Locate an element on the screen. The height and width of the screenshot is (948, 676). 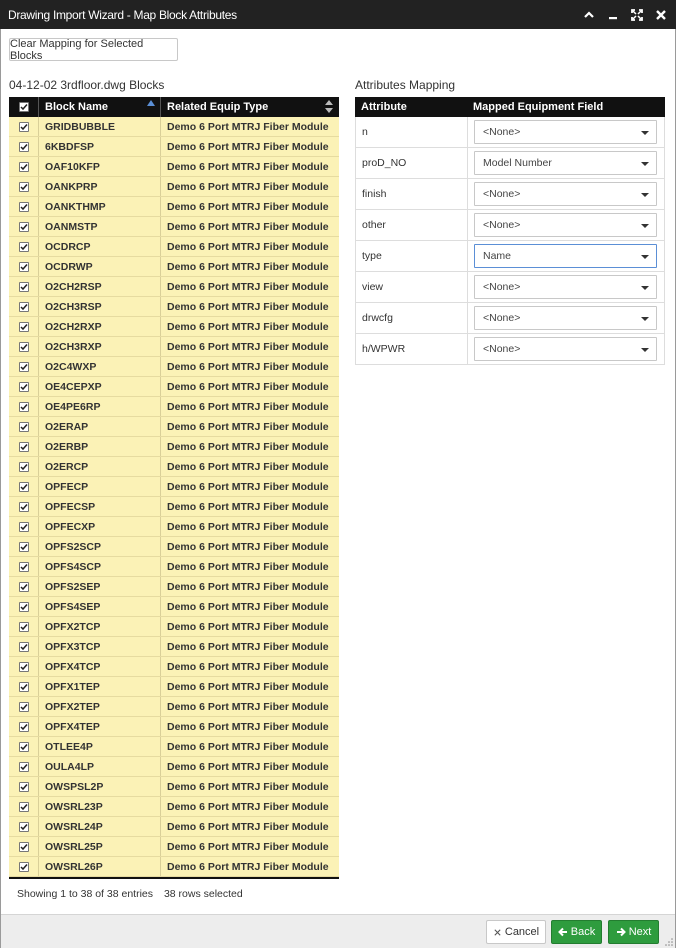
table-row: O2CH3RXP Demo 6 Port MTRJ Fiber Module is located at coordinates (174, 347).